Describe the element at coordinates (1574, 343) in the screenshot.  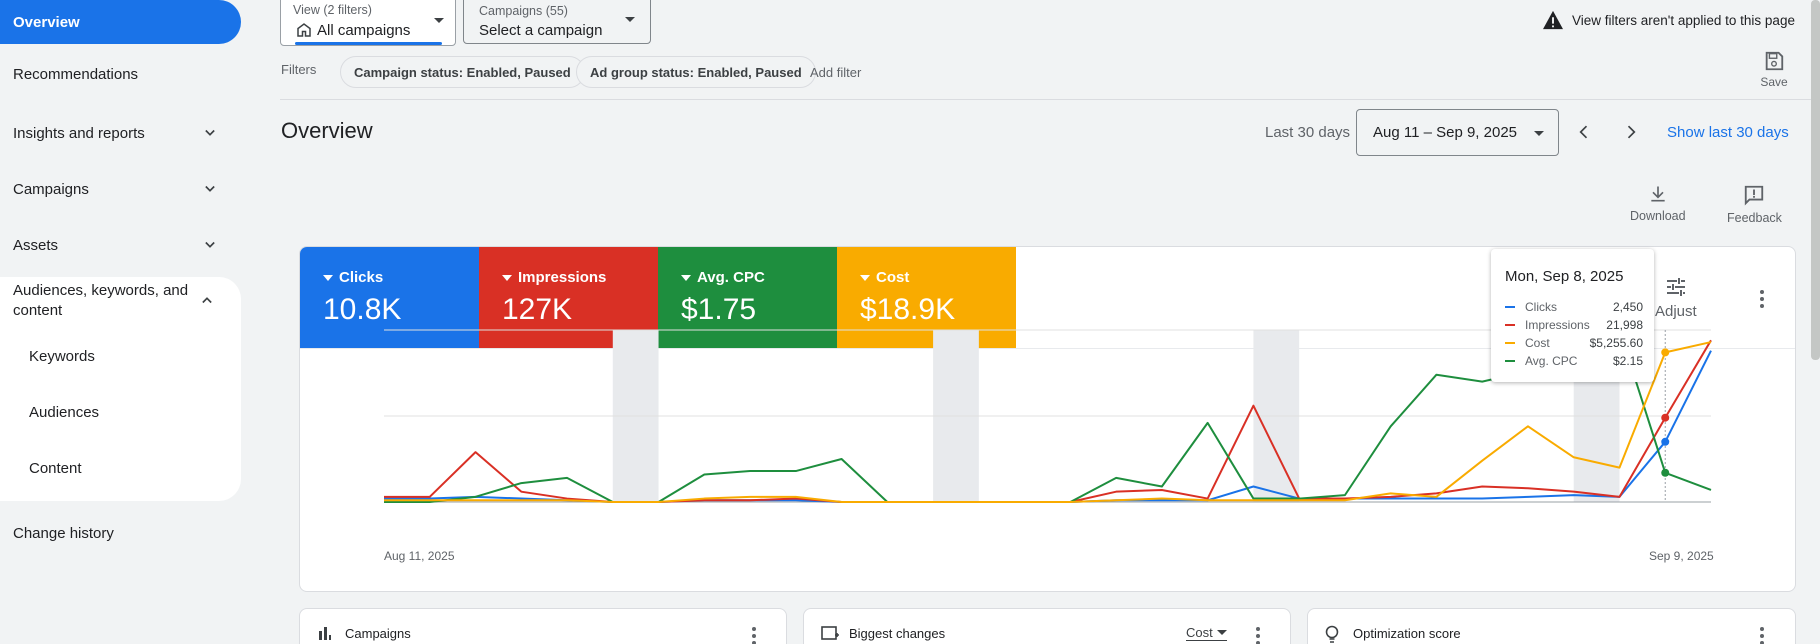
I see `tooltip-row: Cost $5,255.60` at that location.